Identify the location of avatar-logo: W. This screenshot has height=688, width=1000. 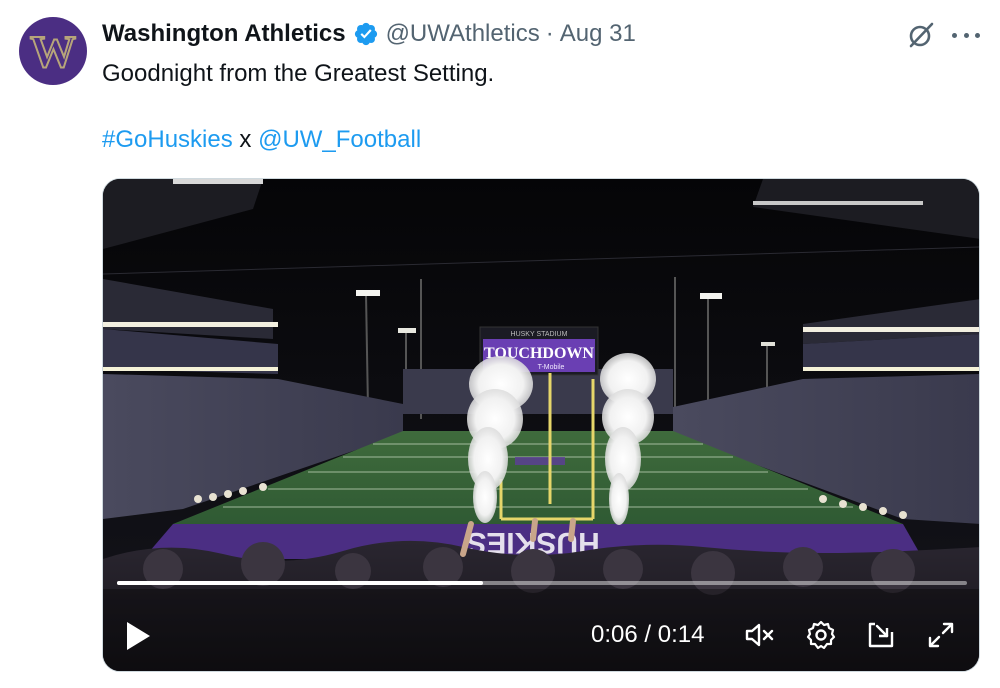
(53, 51).